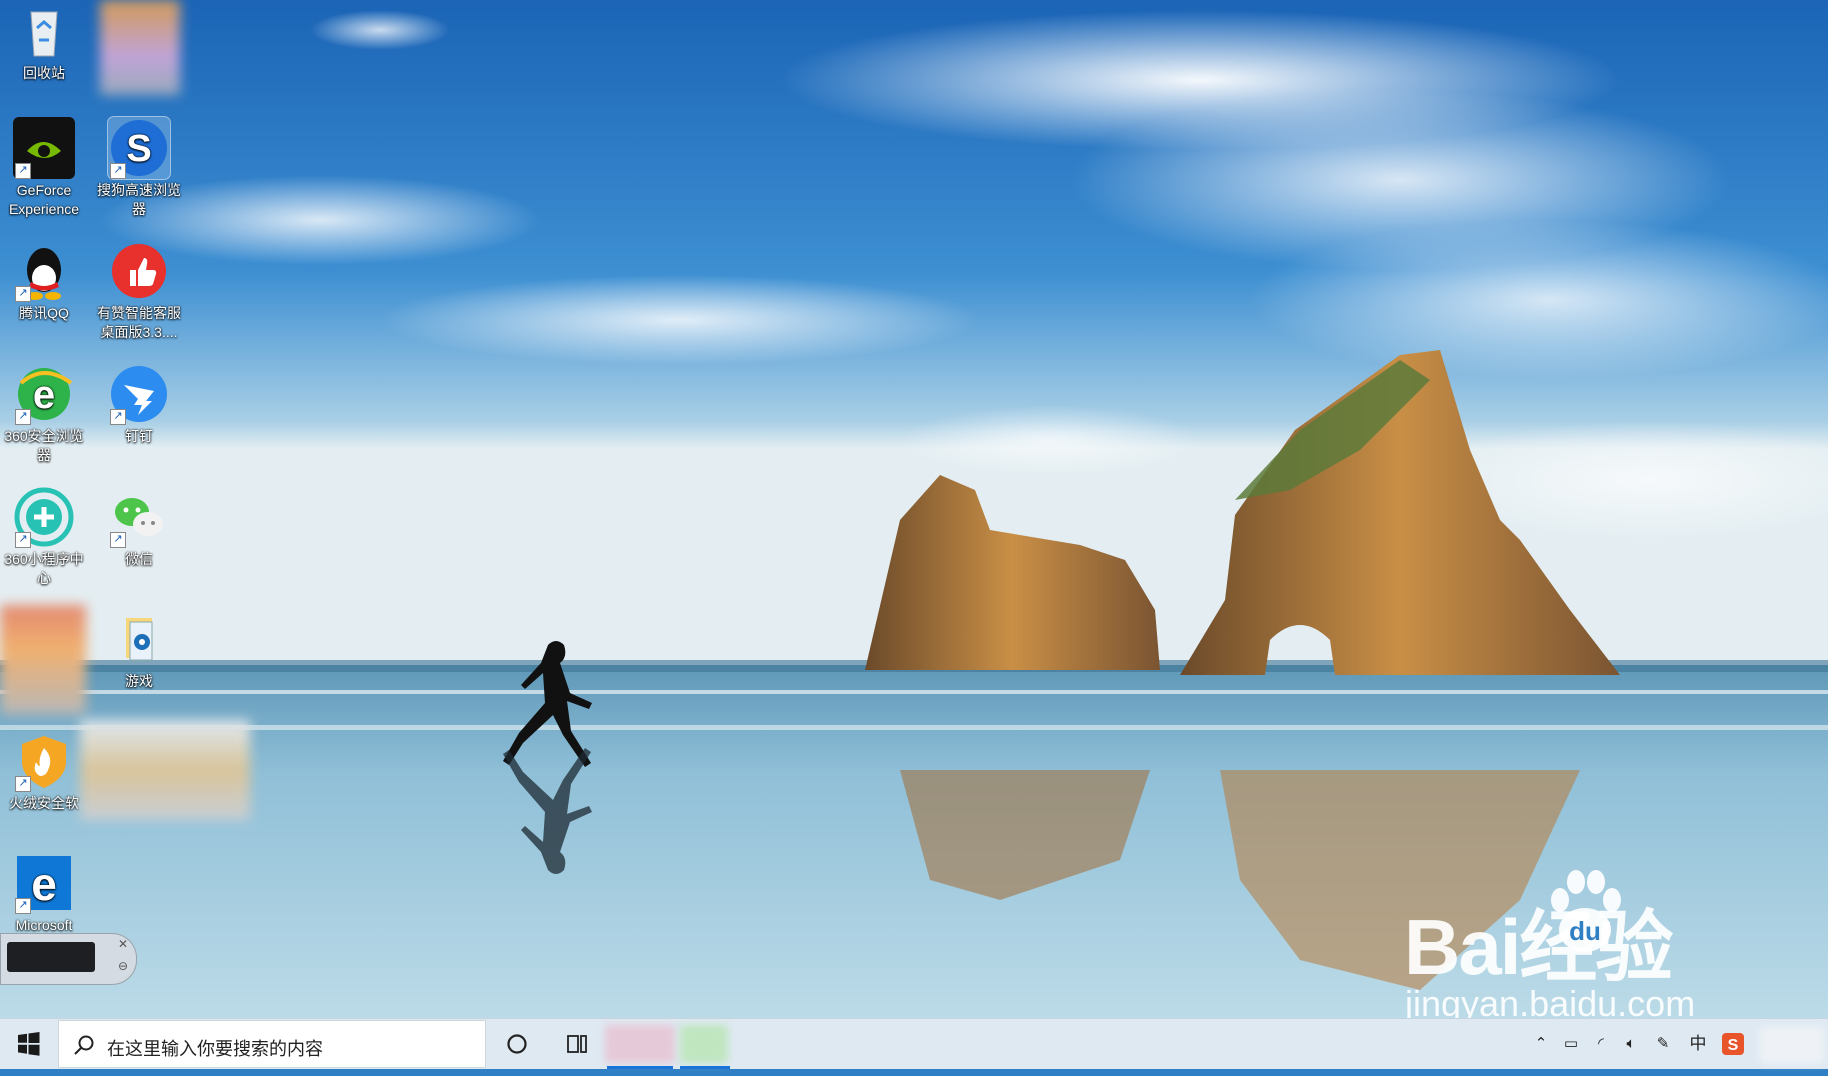 The image size is (1828, 1076). I want to click on desktop-icon-huorong: ↗ 火绒安全软, so click(45, 771).